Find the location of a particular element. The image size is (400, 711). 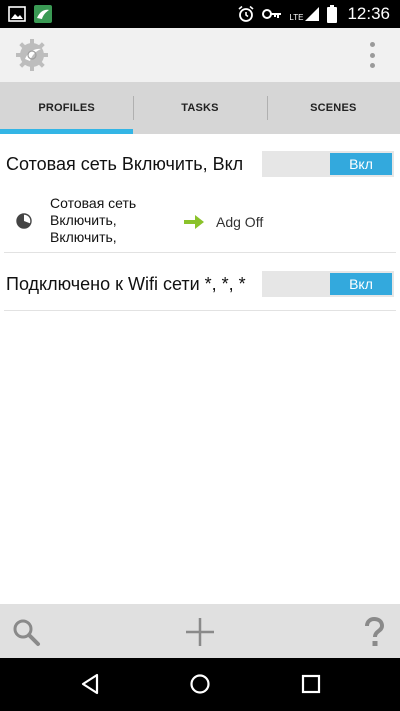

context-line: Сотовая сеть is located at coordinates (93, 203).